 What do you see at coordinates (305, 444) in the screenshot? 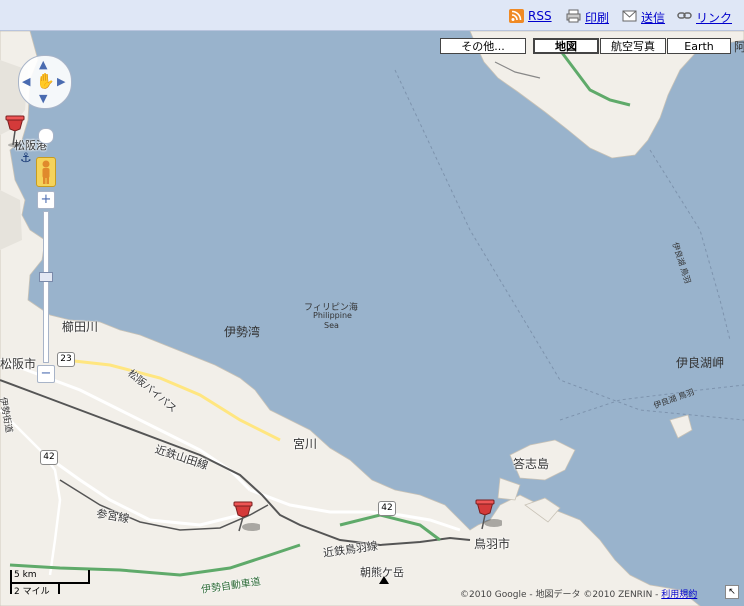
I see `label-miyagawa: 宮川` at bounding box center [305, 444].